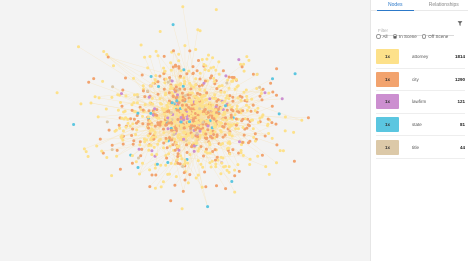  Describe the element at coordinates (395, 5) in the screenshot. I see `tab-nodes: Nodes` at that location.